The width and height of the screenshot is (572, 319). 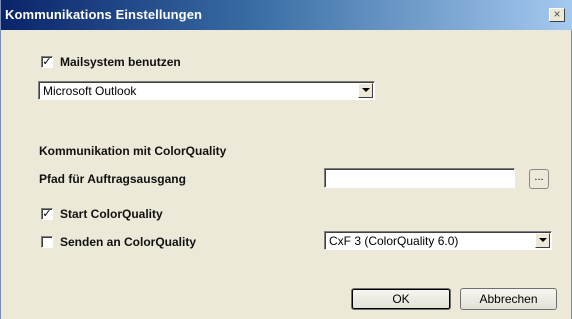 What do you see at coordinates (112, 179) in the screenshot?
I see `output-path-label: Pfad für Auftragsausgang` at bounding box center [112, 179].